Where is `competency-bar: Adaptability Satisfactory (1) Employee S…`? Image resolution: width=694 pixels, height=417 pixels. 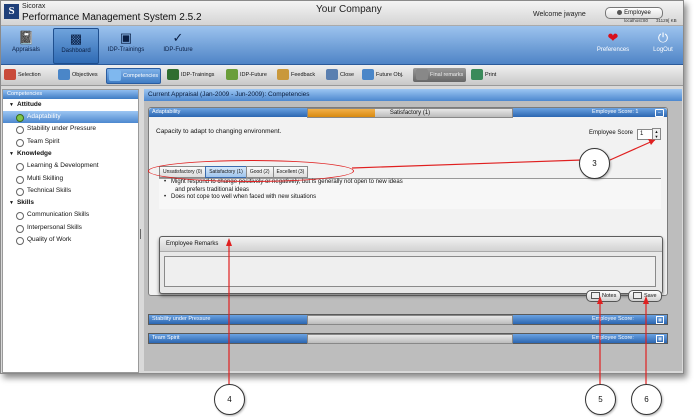
competency-bar: Adaptability Satisfactory (1) Employee S… is located at coordinates (408, 113).